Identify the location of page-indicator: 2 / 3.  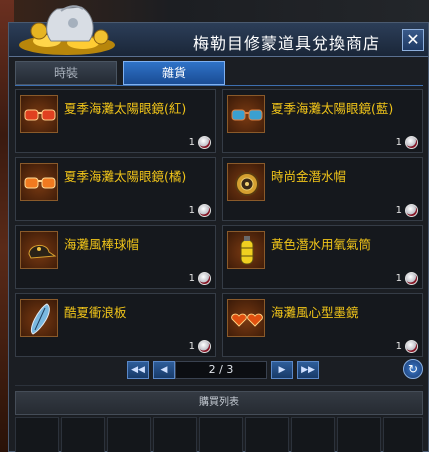
(221, 370).